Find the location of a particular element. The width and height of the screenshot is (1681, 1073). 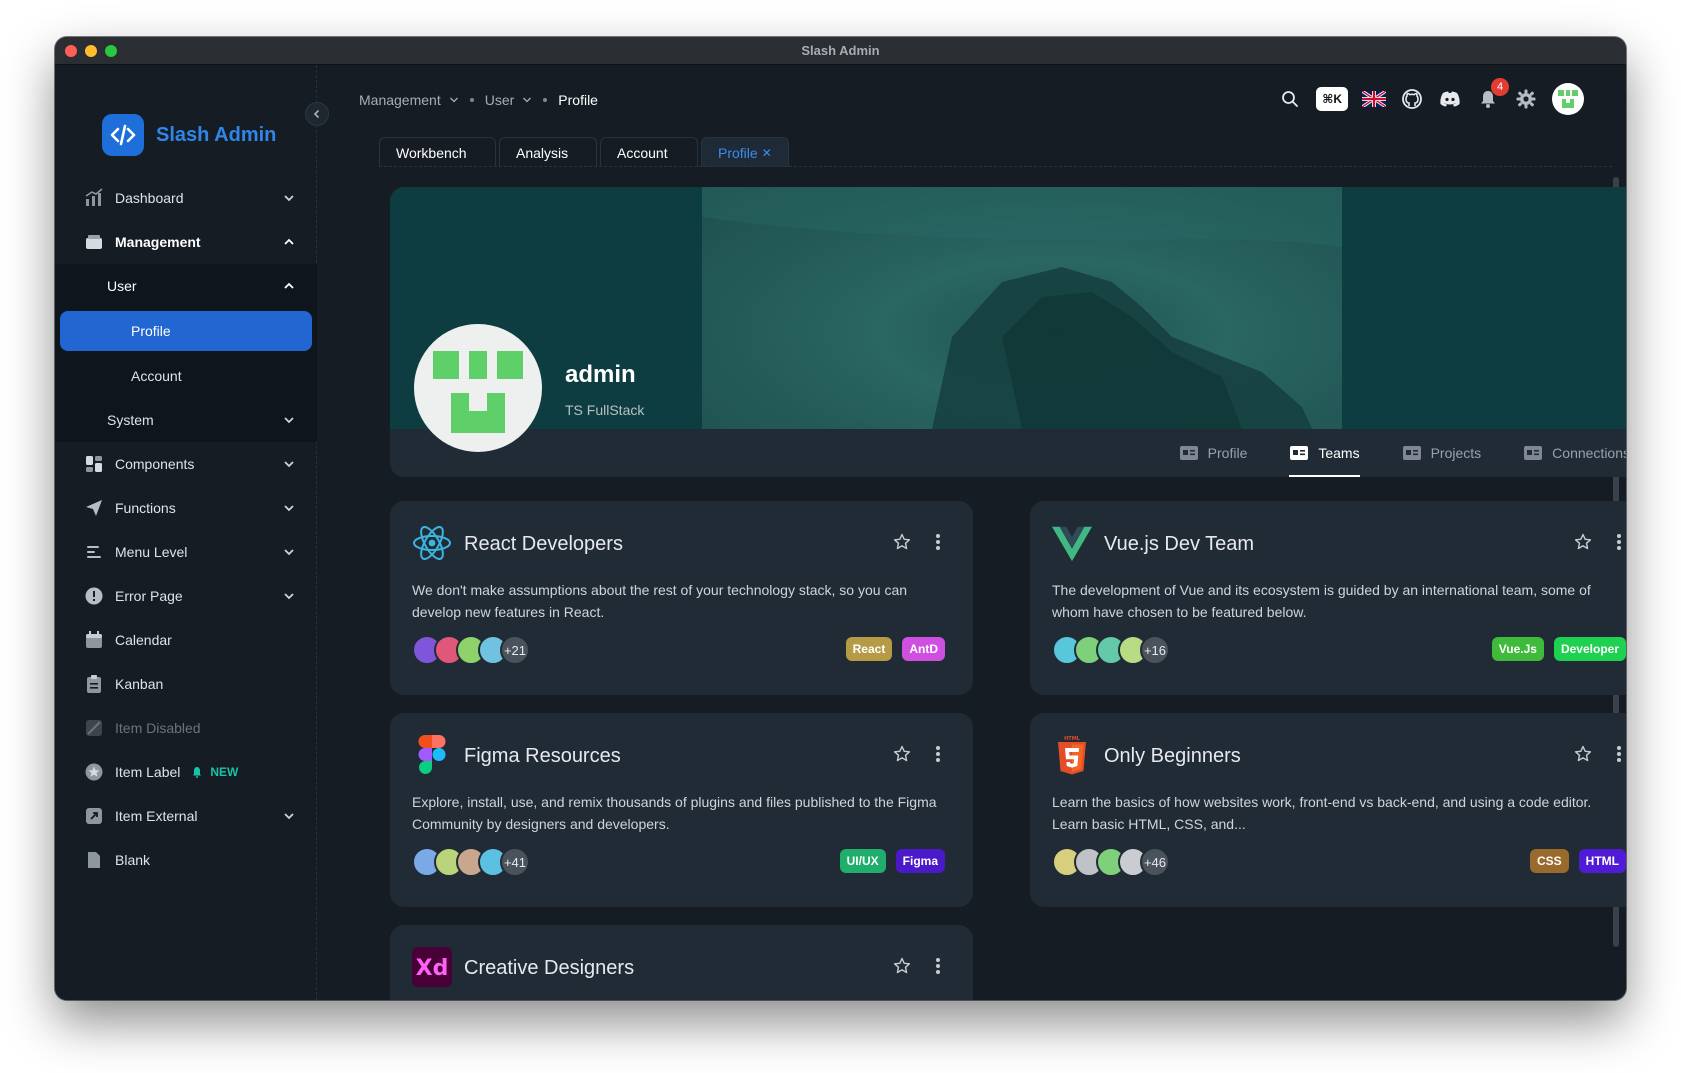

sidebar-item-label: User is located at coordinates (122, 286).